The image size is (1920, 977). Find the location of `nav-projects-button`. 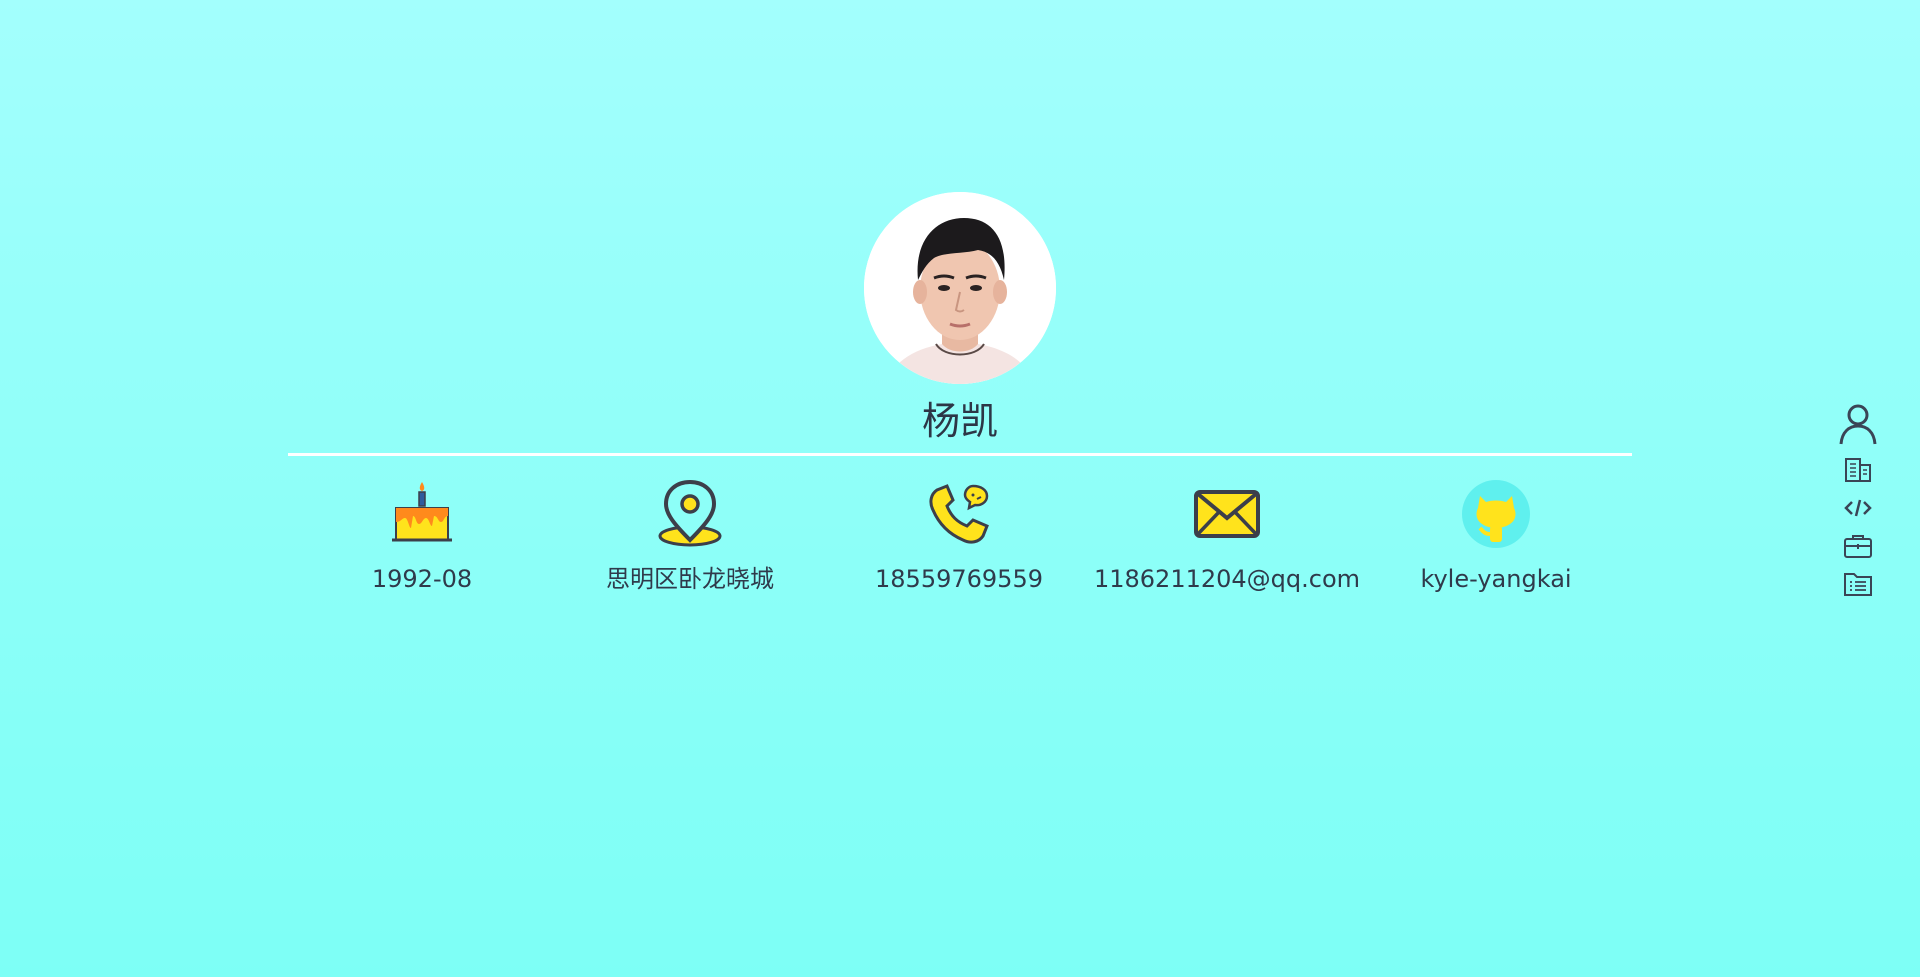

nav-projects-button is located at coordinates (1858, 584).